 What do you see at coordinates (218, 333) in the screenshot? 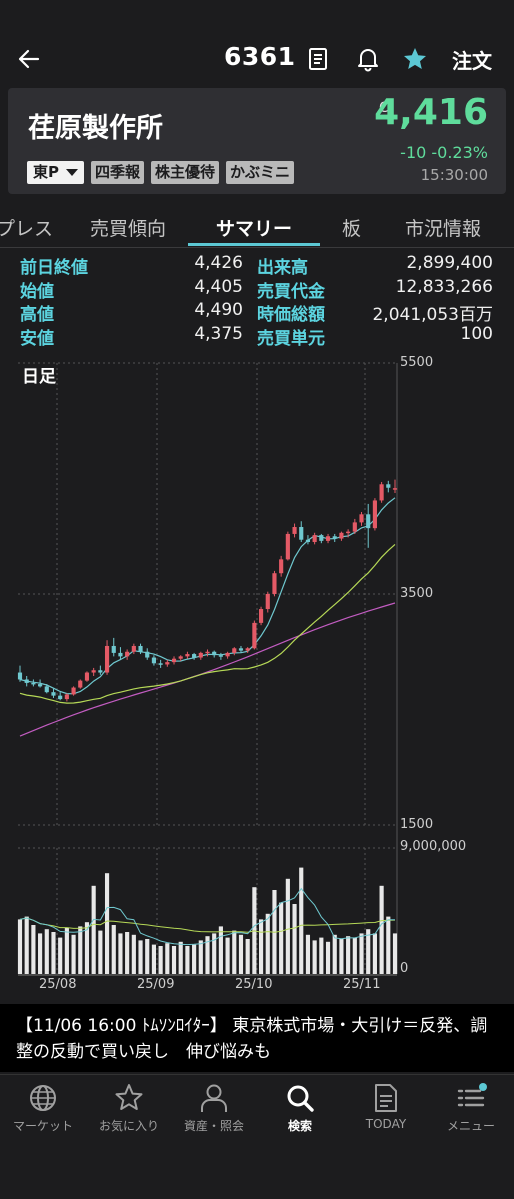
I see `stat-value: 4,375` at bounding box center [218, 333].